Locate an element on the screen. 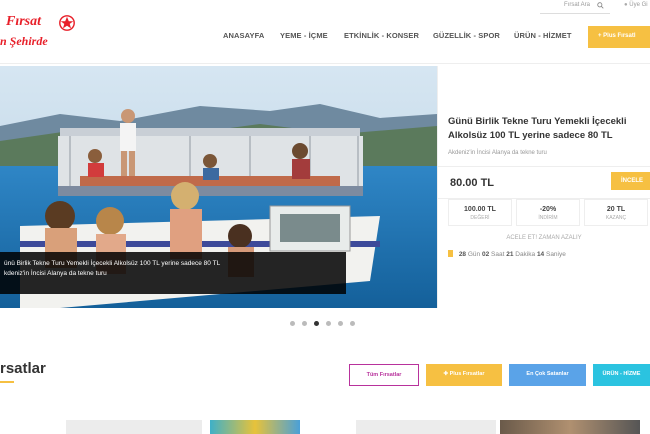 Image resolution: width=650 pixels, height=434 pixels. user-icon: ● is located at coordinates (626, 5).